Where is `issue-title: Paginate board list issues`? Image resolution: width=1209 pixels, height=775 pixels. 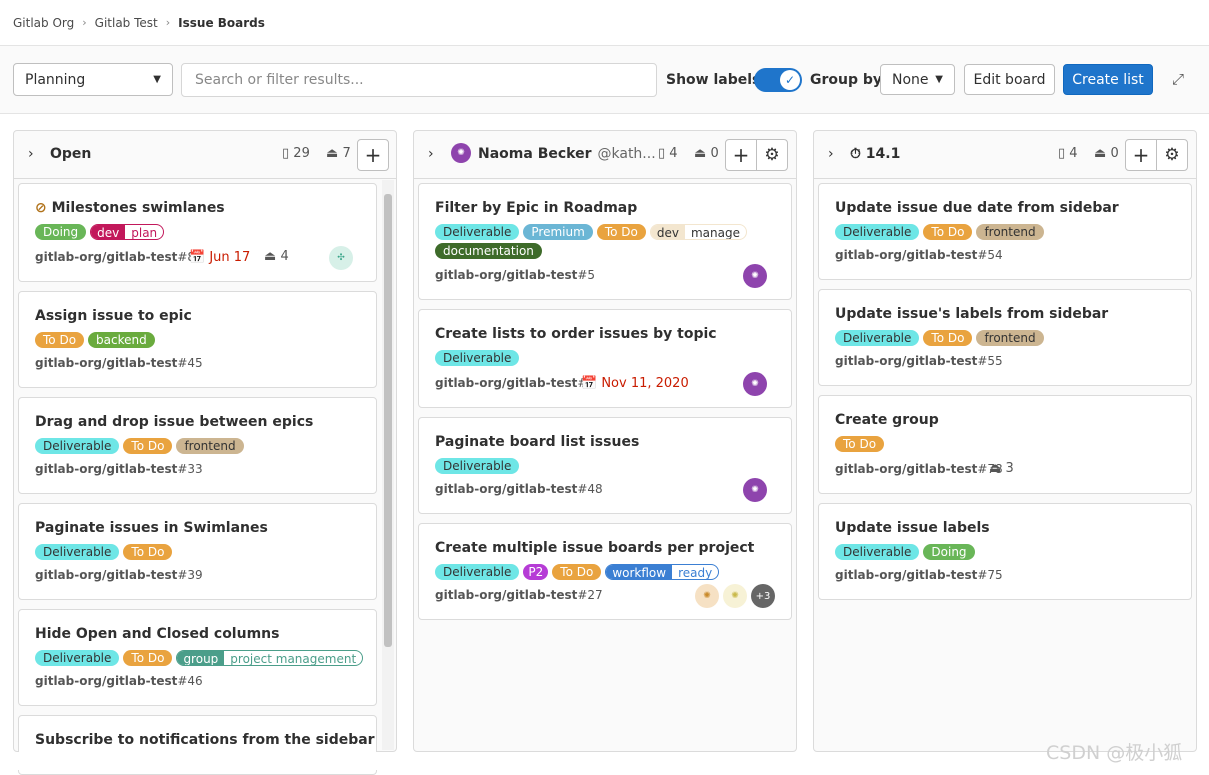 issue-title: Paginate board list issues is located at coordinates (537, 442).